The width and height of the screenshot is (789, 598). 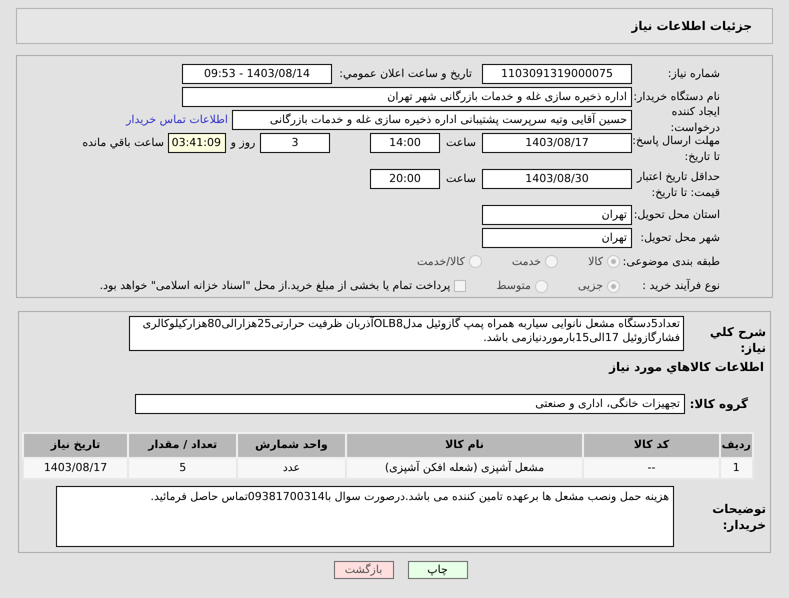 What do you see at coordinates (691, 26) in the screenshot?
I see `page-title: جزئیات اطلاعات نیاز` at bounding box center [691, 26].